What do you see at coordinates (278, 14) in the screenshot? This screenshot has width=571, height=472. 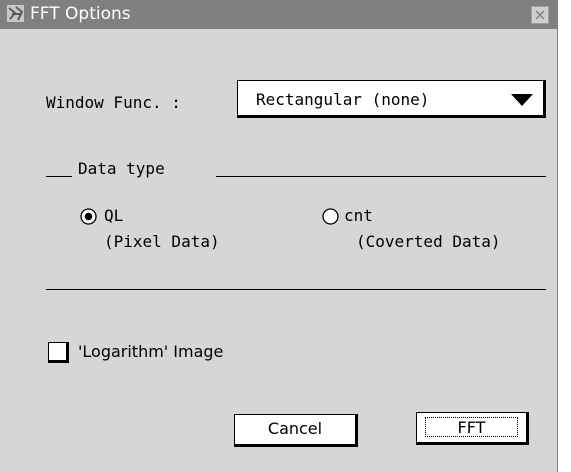 I see `title-bar: FFT Options` at bounding box center [278, 14].